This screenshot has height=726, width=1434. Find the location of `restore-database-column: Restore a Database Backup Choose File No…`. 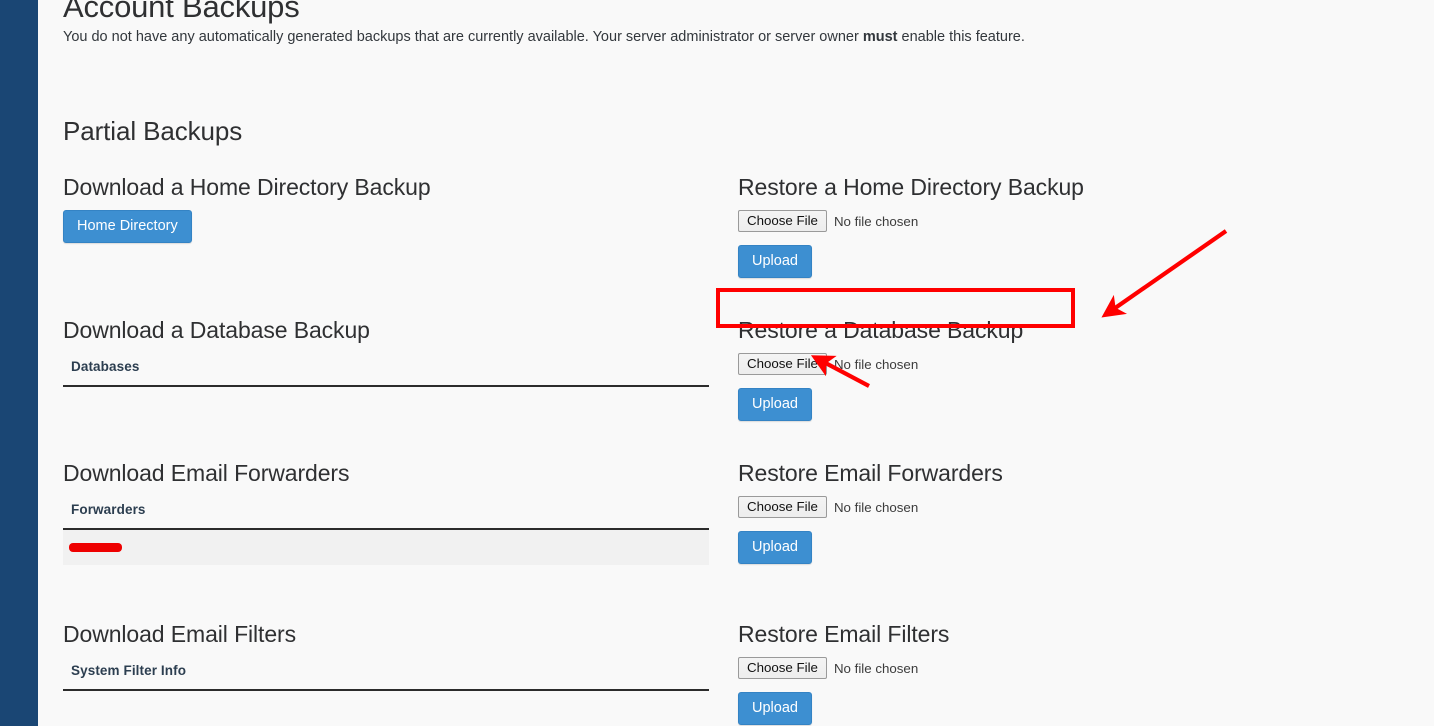

restore-database-column: Restore a Database Backup Choose File No… is located at coordinates (1074, 388).